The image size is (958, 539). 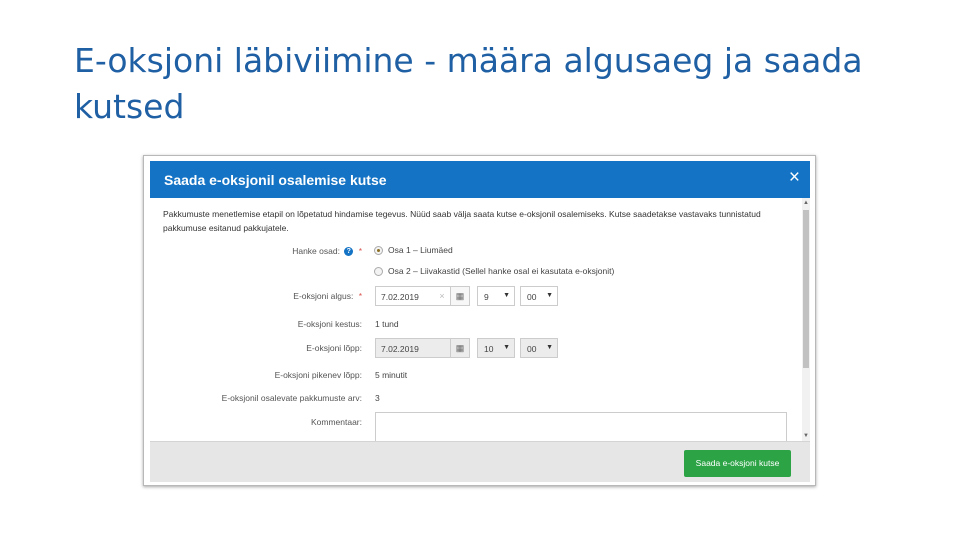 What do you see at coordinates (377, 398) in the screenshot?
I see `bid-count-value: 3` at bounding box center [377, 398].